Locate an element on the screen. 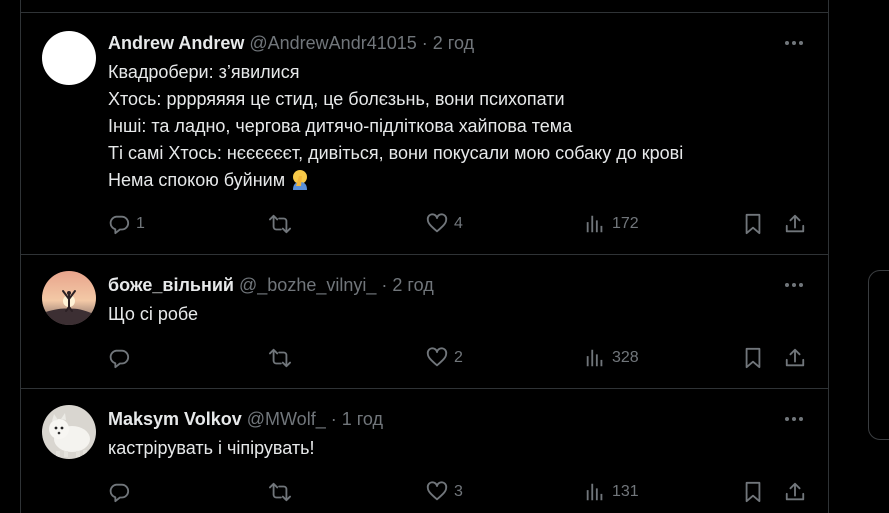 This screenshot has width=889, height=513. like-button: 2 is located at coordinates (444, 358).